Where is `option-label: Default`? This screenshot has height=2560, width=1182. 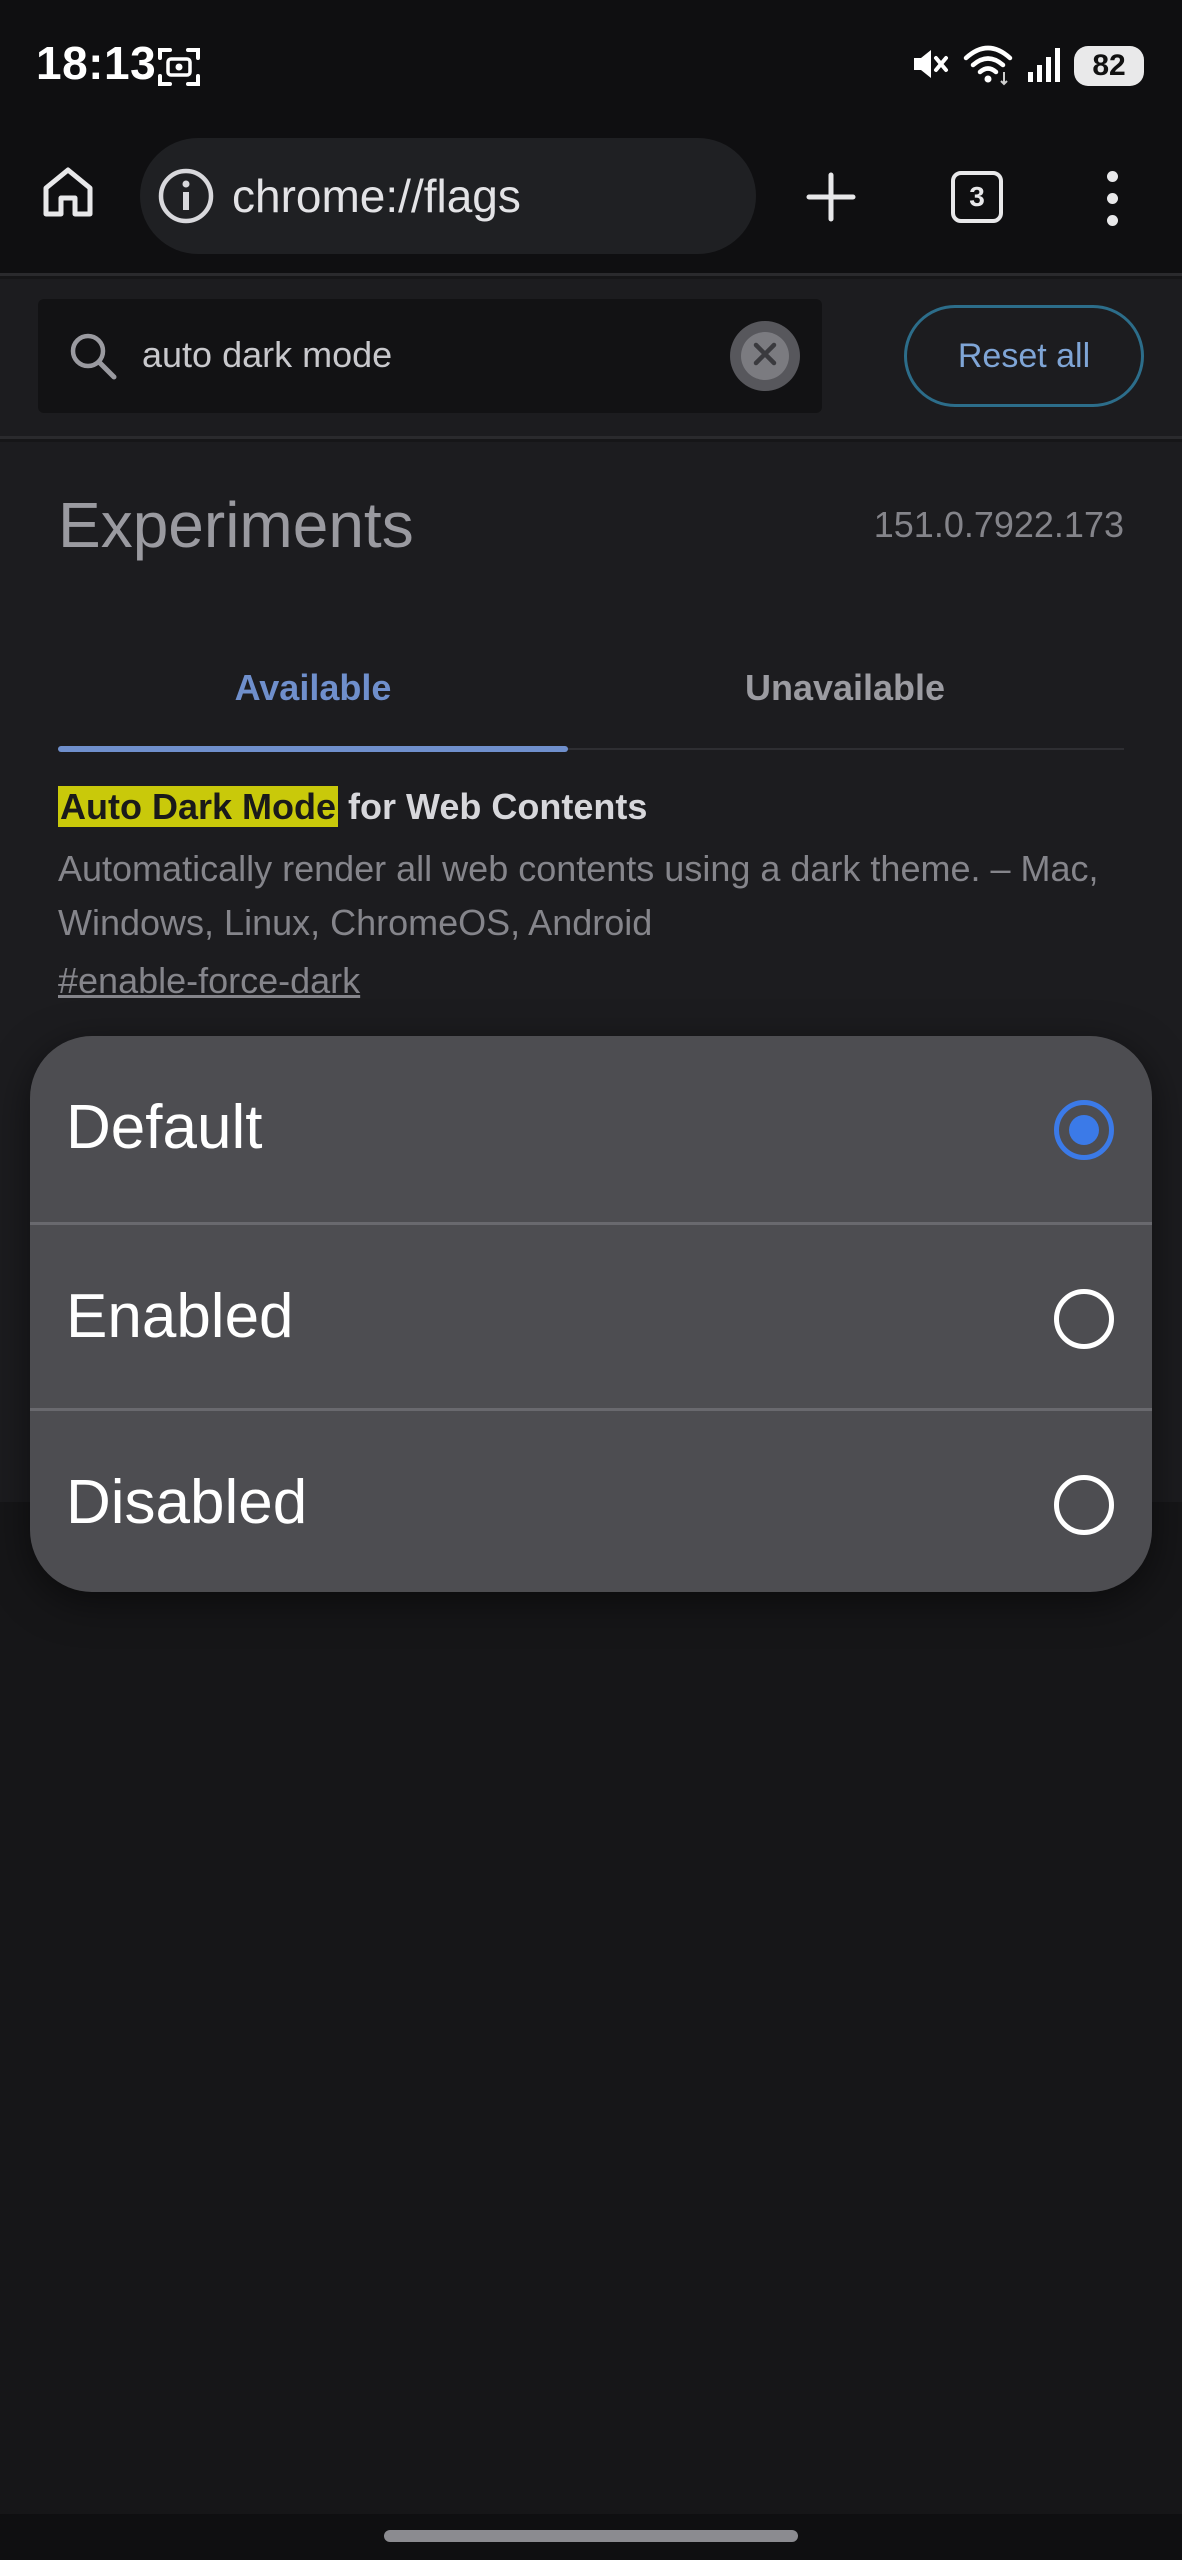
option-label: Default is located at coordinates (164, 1127).